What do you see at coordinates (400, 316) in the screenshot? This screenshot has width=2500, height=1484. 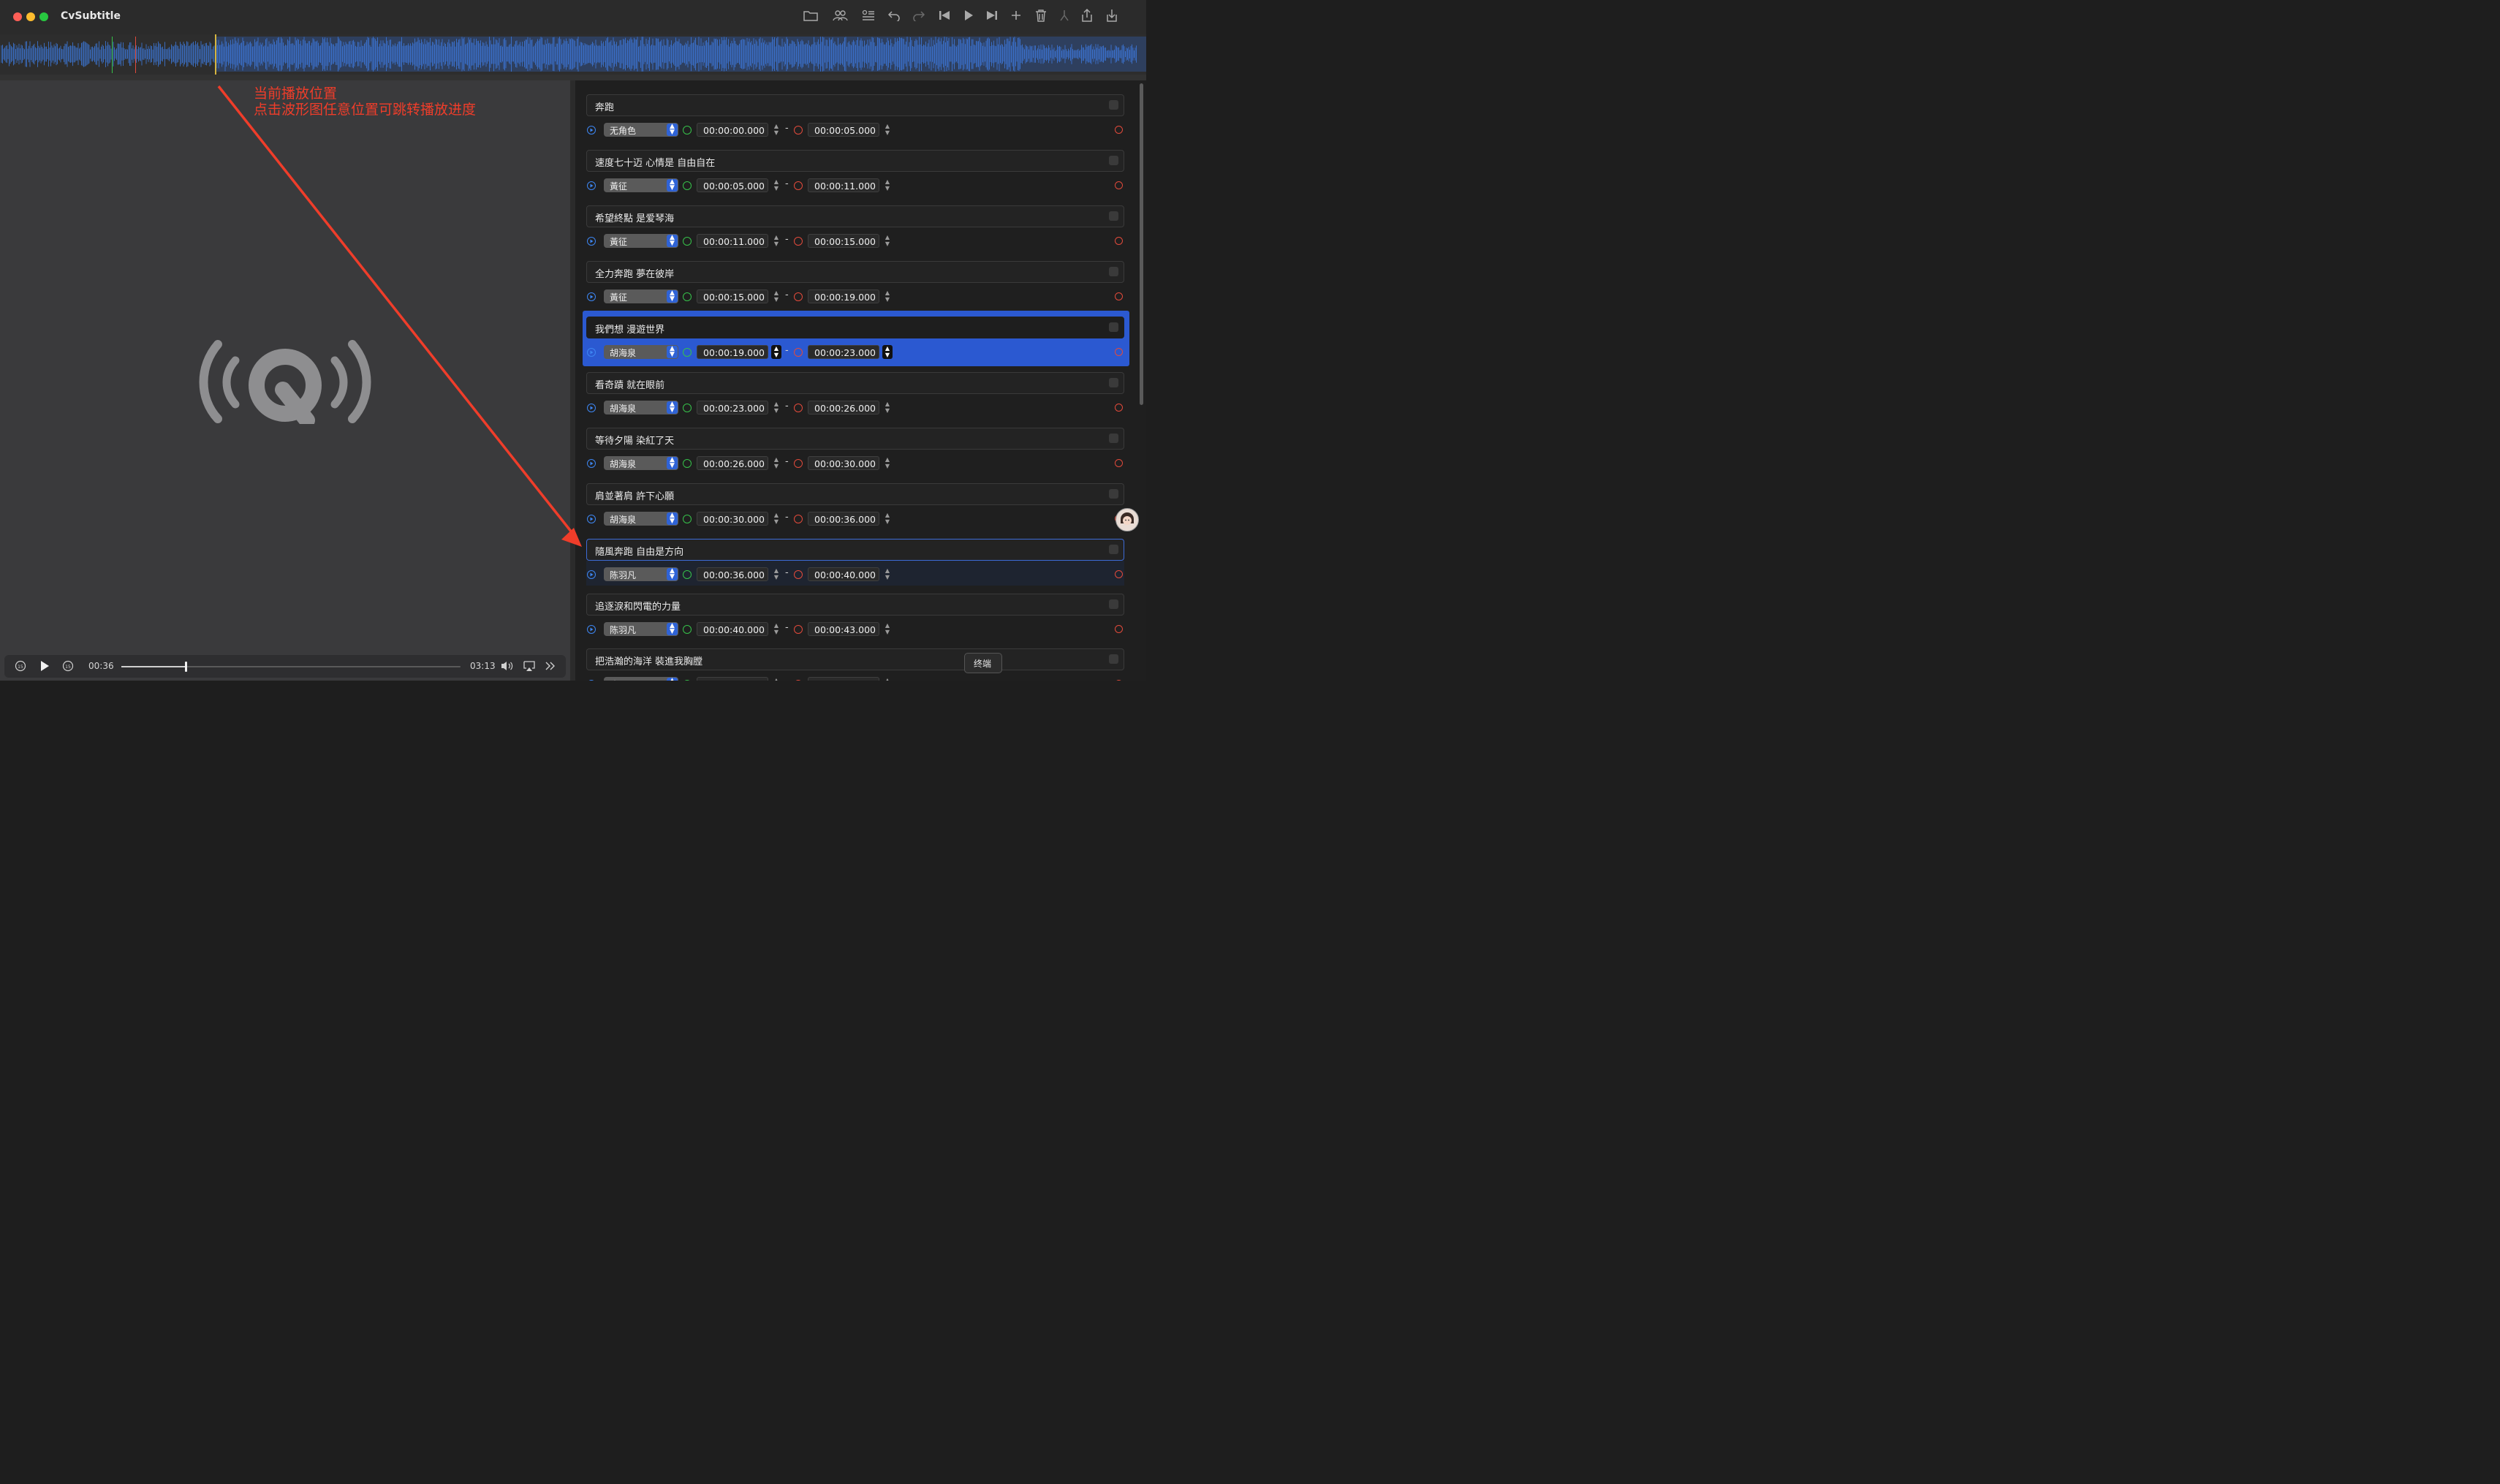 I see `annotation-arrow` at bounding box center [400, 316].